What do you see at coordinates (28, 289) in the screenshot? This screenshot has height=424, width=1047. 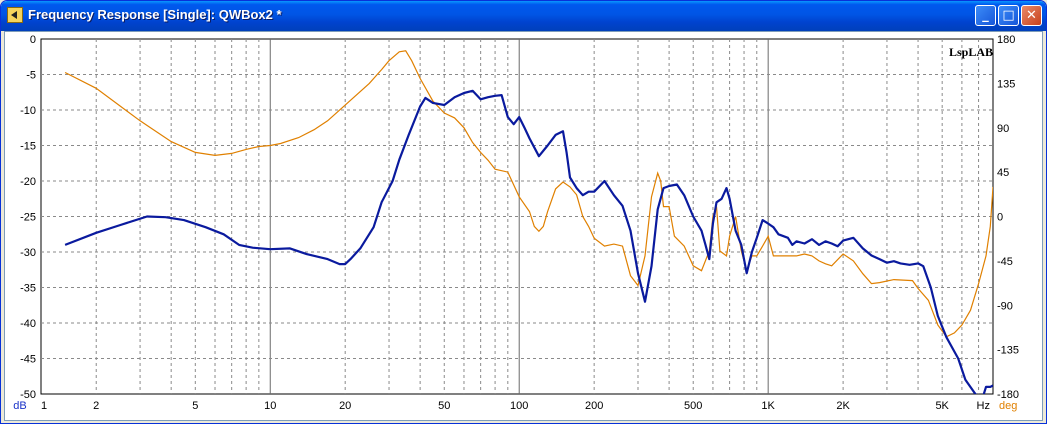 I see `y-tick-label: -35` at bounding box center [28, 289].